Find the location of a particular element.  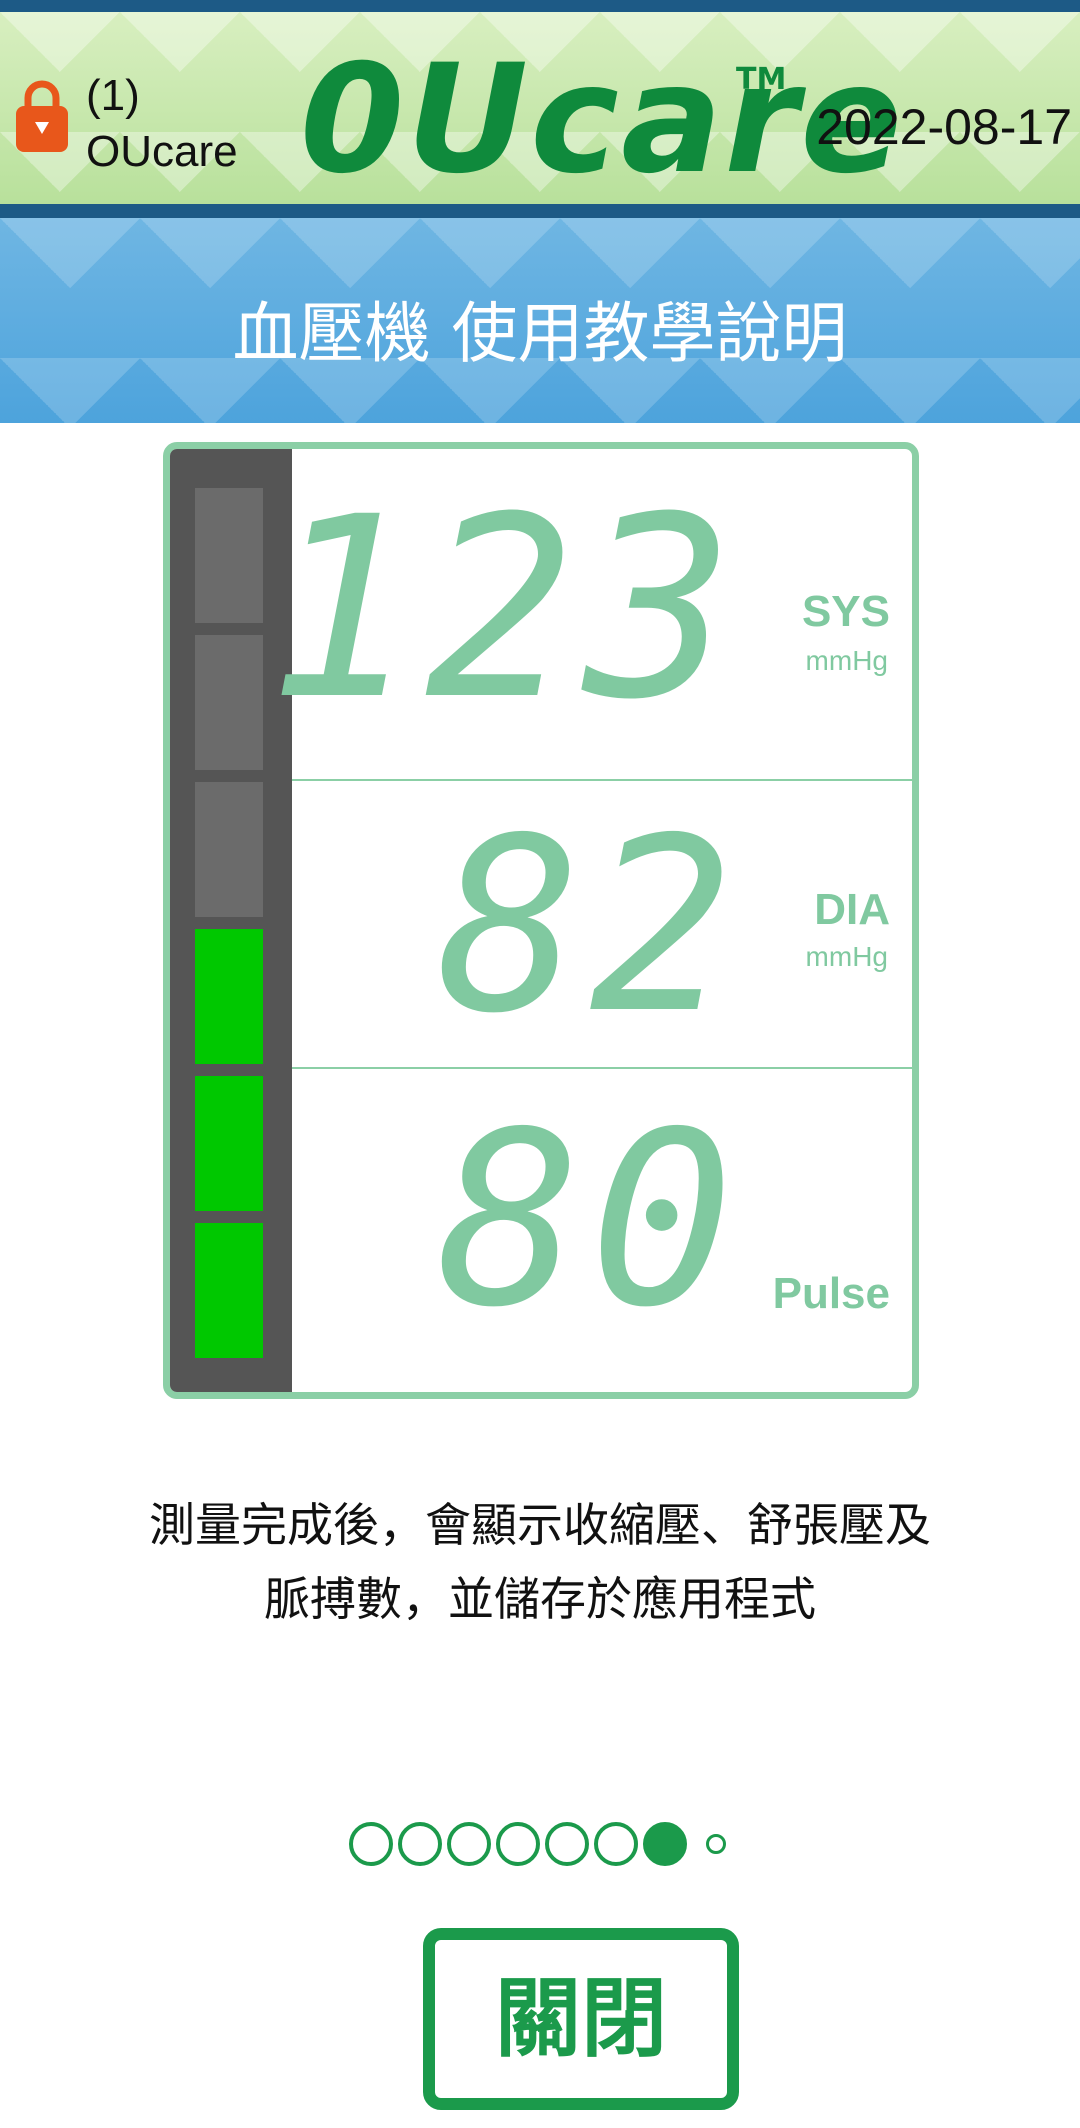

top-stripe is located at coordinates (540, 6).